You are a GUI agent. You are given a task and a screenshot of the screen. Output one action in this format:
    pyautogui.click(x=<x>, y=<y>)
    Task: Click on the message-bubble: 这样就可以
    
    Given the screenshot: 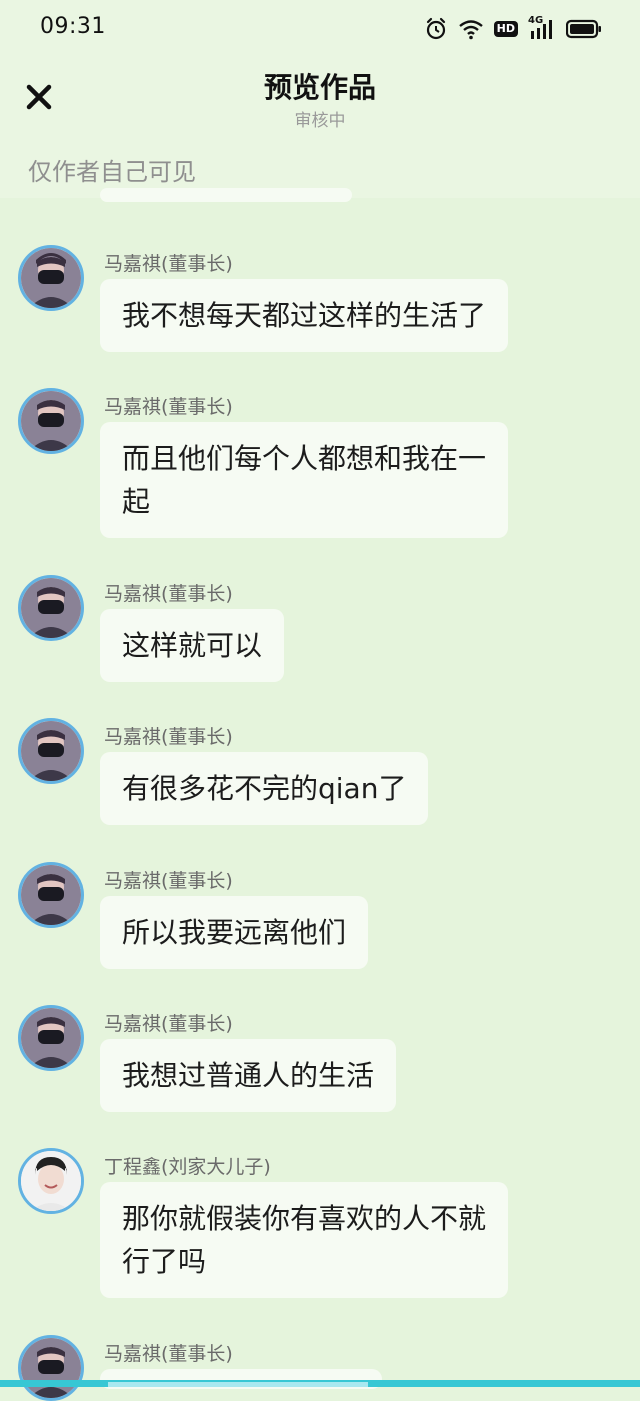 What is the action you would take?
    pyautogui.click(x=192, y=645)
    